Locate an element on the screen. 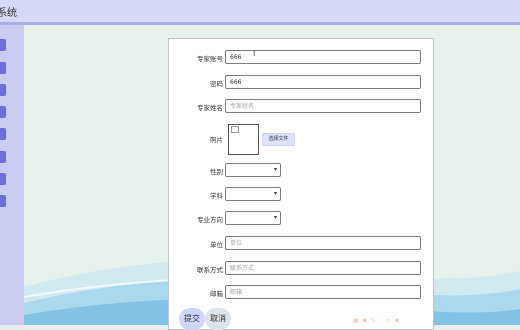  form-row-contact: 联系方式 is located at coordinates (301, 269).